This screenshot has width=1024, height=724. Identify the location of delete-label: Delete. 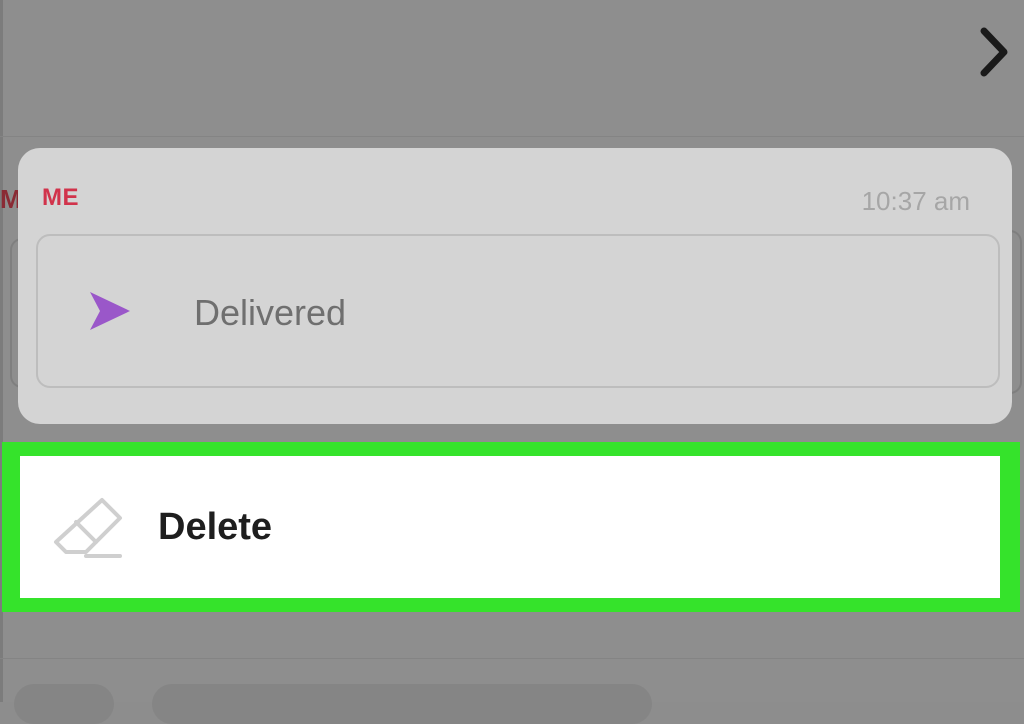
(215, 527).